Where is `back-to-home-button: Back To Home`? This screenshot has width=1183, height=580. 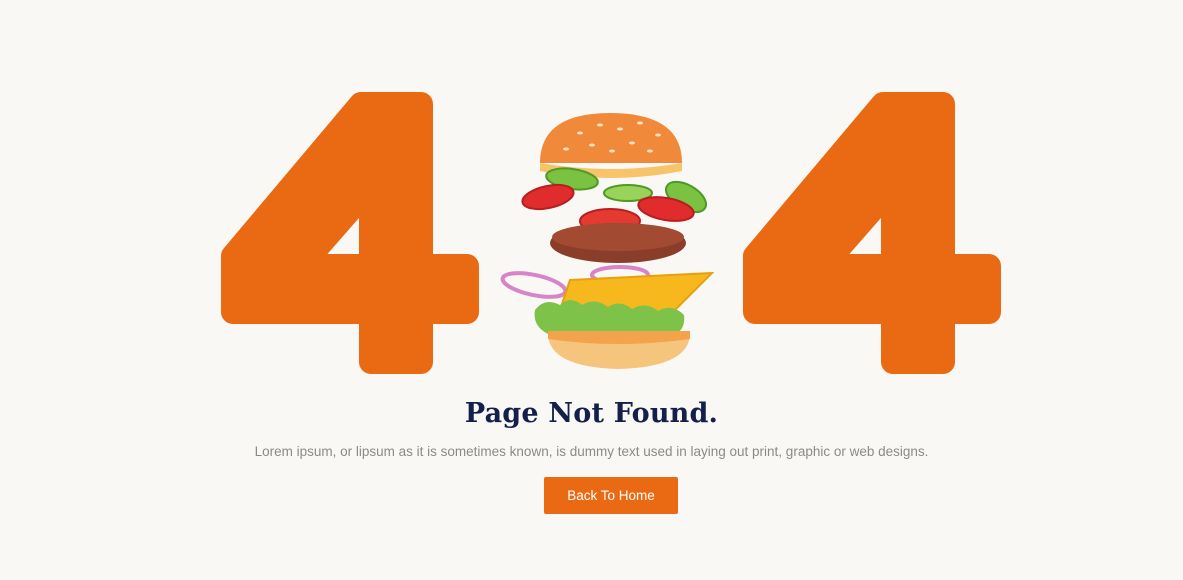 back-to-home-button: Back To Home is located at coordinates (611, 495).